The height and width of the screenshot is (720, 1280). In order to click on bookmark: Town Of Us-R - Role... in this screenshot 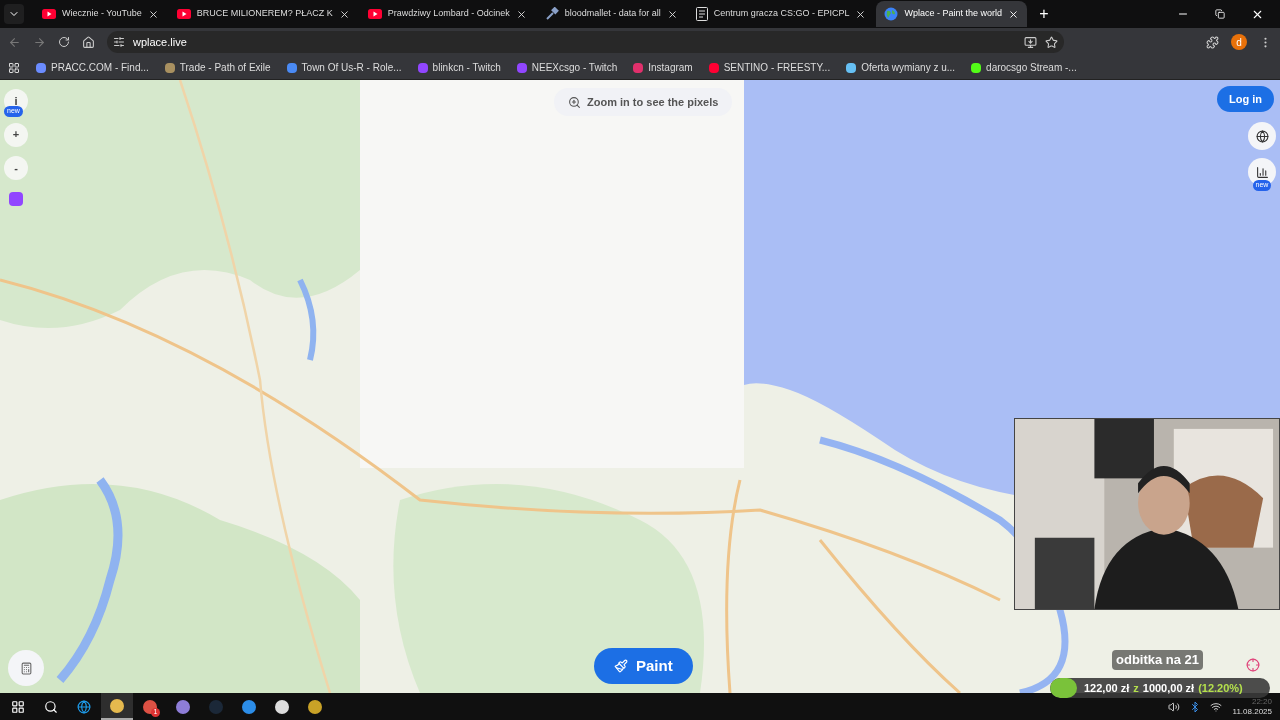, I will do `click(344, 67)`.